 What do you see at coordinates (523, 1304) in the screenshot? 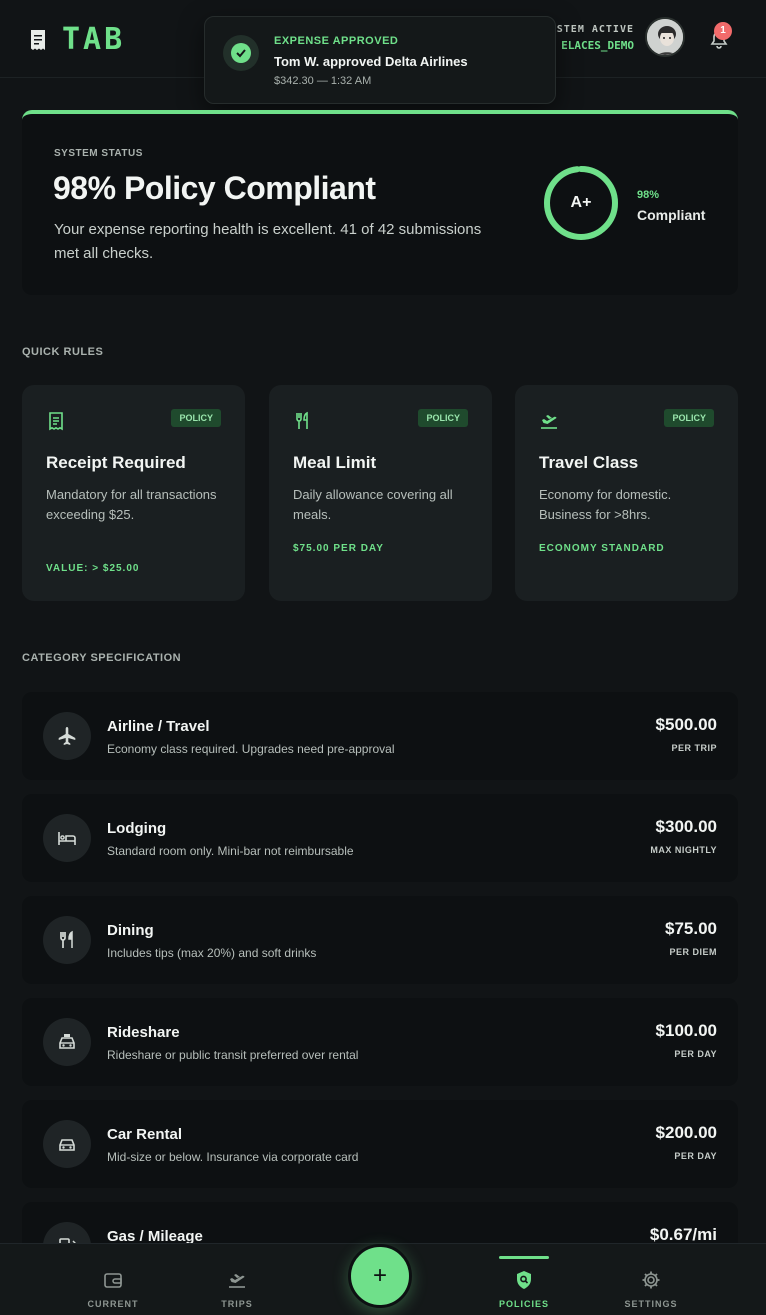
I see `nav-label: POLICIES` at bounding box center [523, 1304].